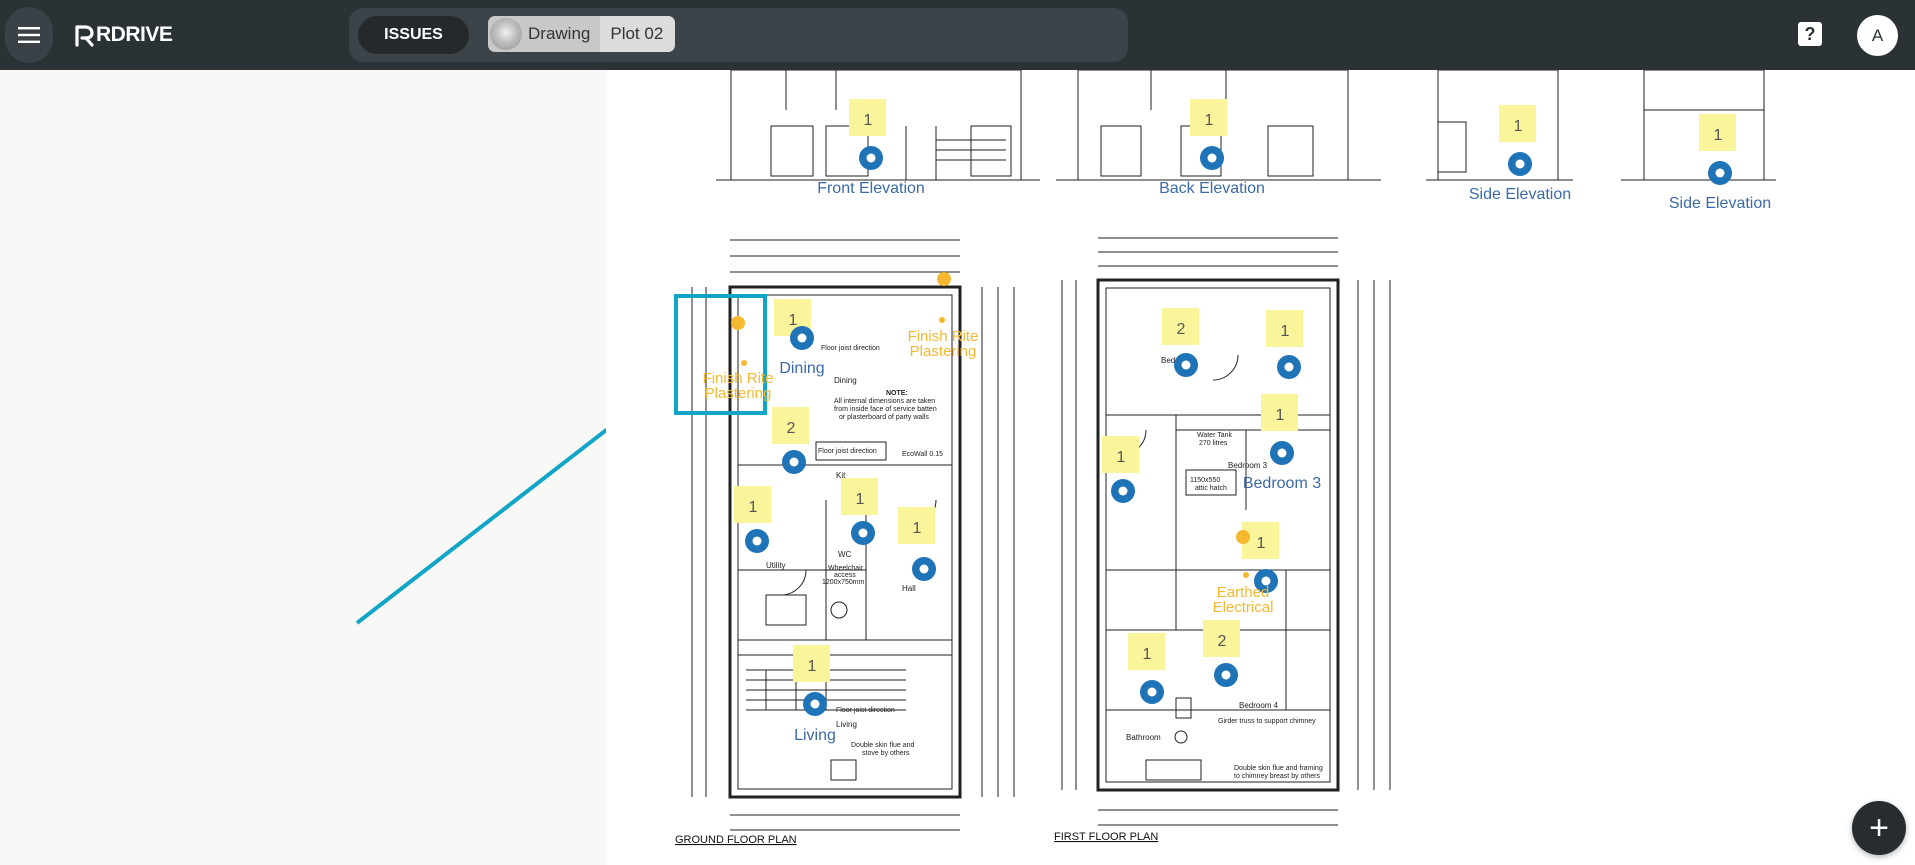 This screenshot has width=1915, height=865. What do you see at coordinates (84, 36) in the screenshot?
I see `rdrive-logo-icon` at bounding box center [84, 36].